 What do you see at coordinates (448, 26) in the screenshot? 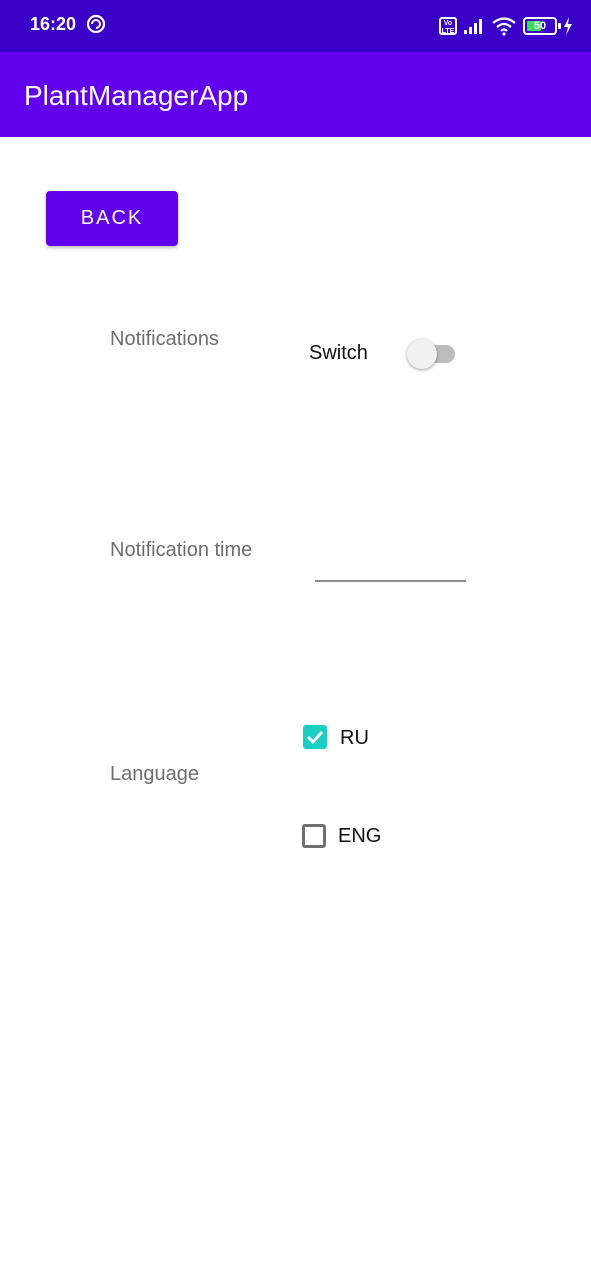
I see `volte-icon: Vo LTE` at bounding box center [448, 26].